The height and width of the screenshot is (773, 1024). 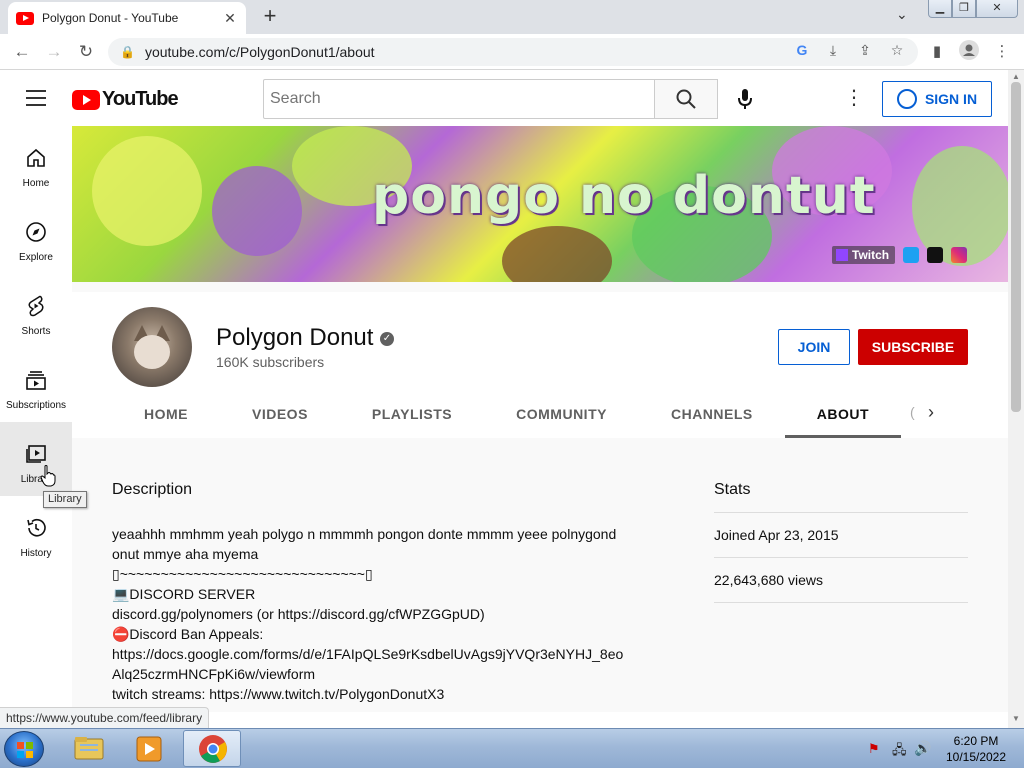 I want to click on tab-search-button: ⌄, so click(x=902, y=14).